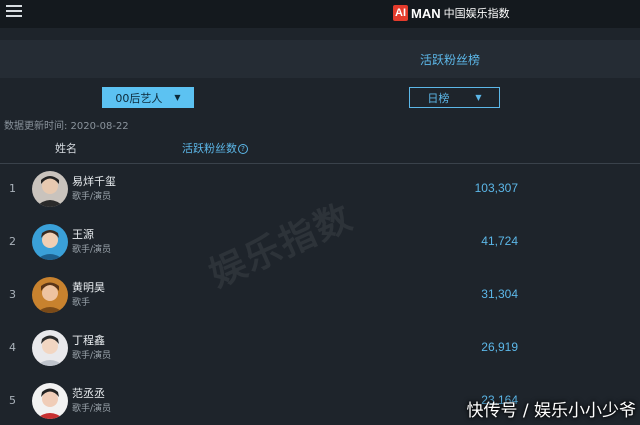 The height and width of the screenshot is (425, 640). What do you see at coordinates (12, 347) in the screenshot?
I see `rank-number: 4` at bounding box center [12, 347].